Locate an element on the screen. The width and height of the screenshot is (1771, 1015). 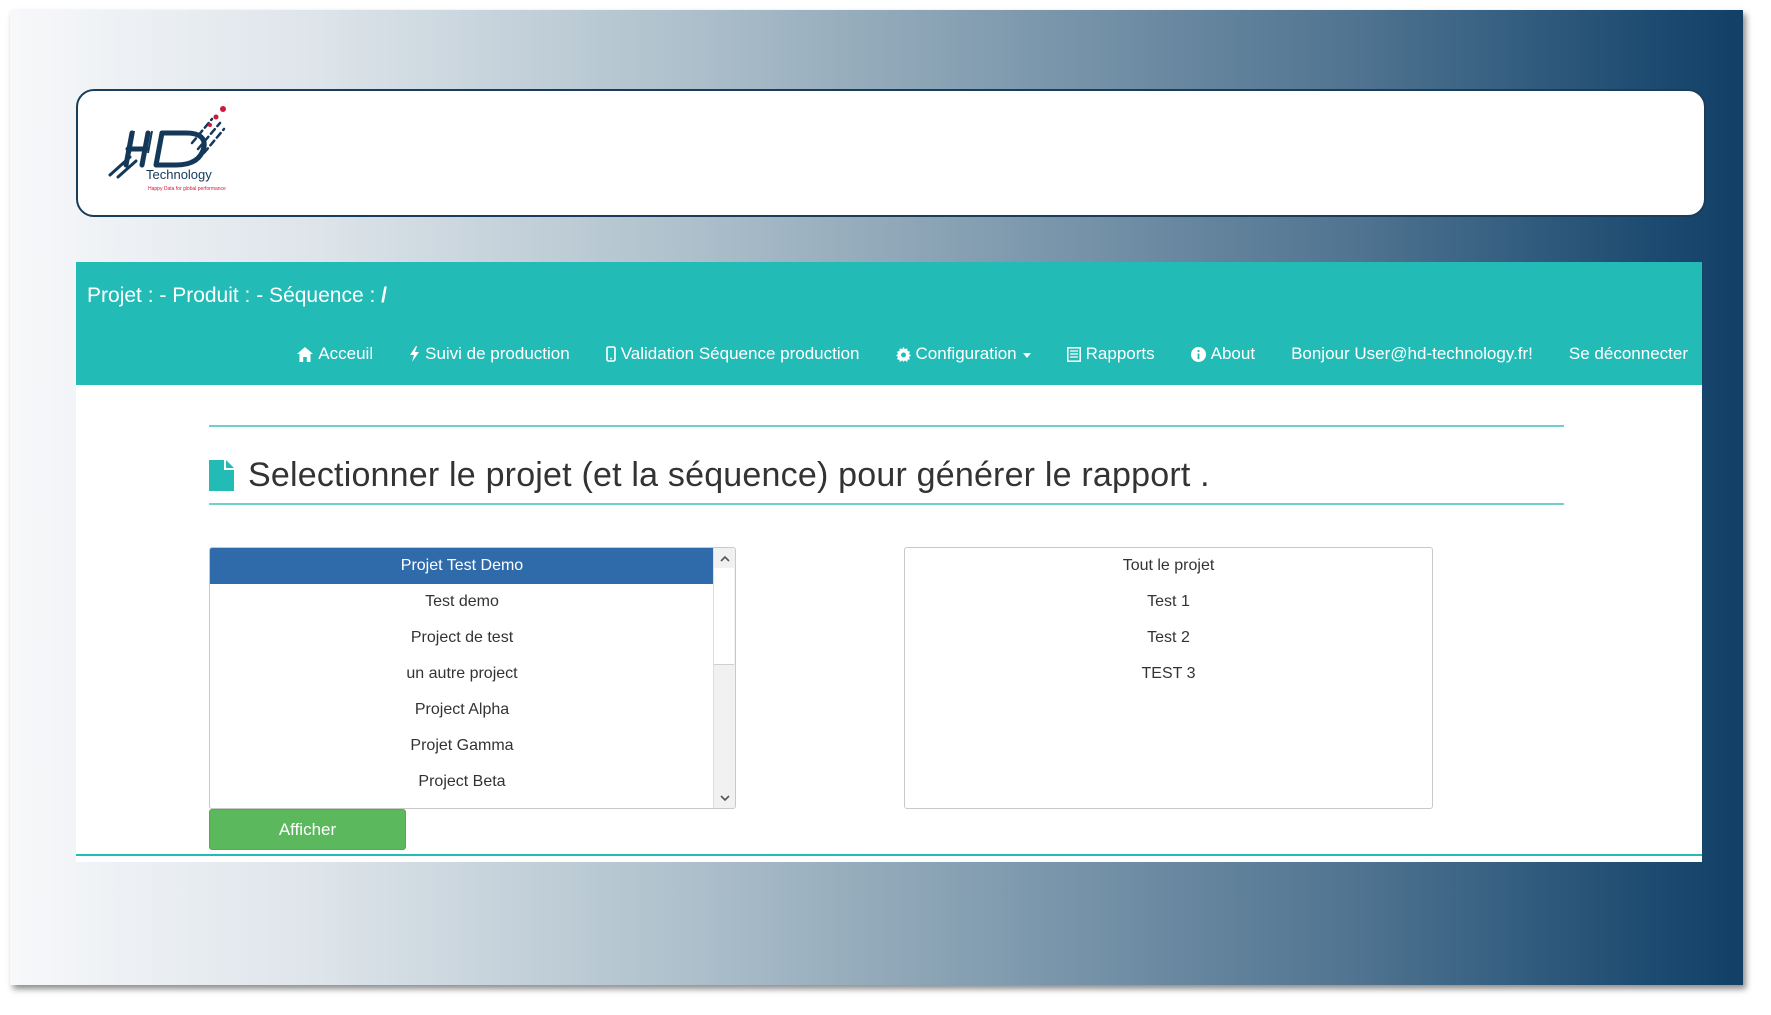
nav-logout: Se déconnecter is located at coordinates (1628, 354).